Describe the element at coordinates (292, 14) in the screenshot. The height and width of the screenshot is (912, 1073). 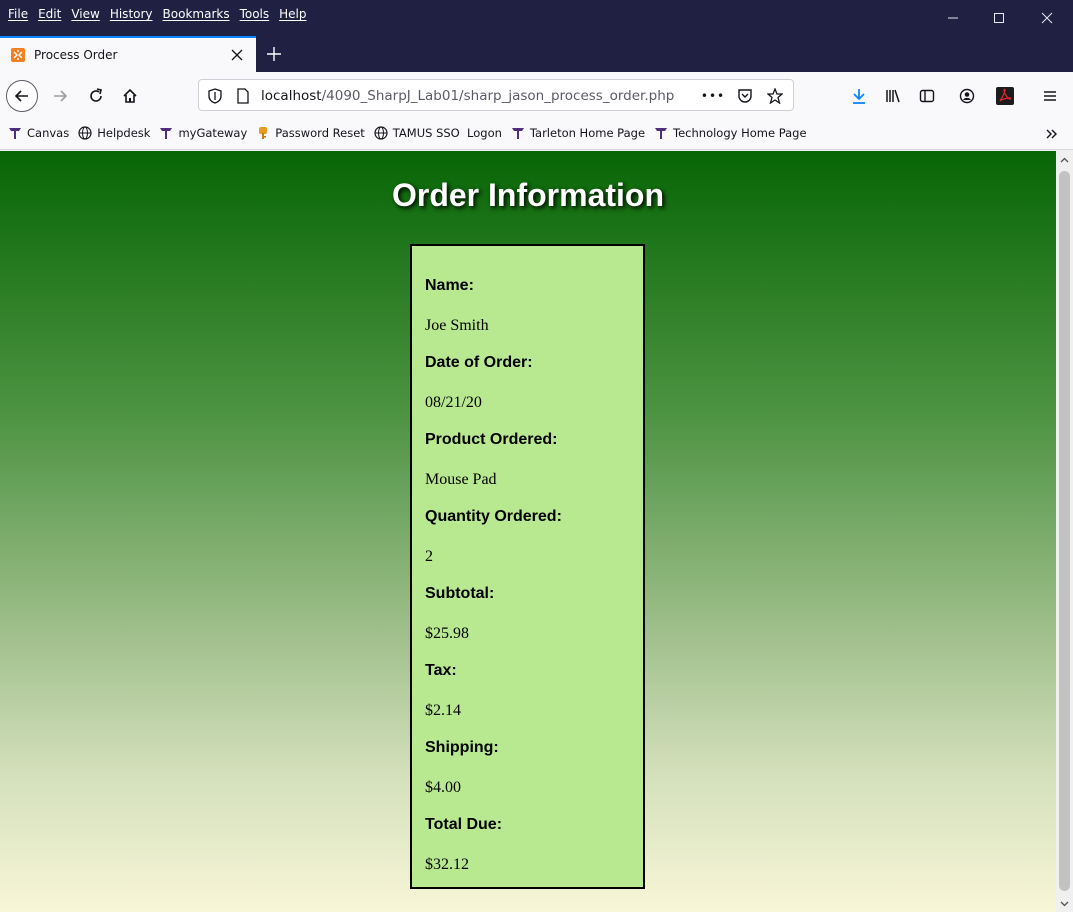
I see `menu-help: Help` at that location.